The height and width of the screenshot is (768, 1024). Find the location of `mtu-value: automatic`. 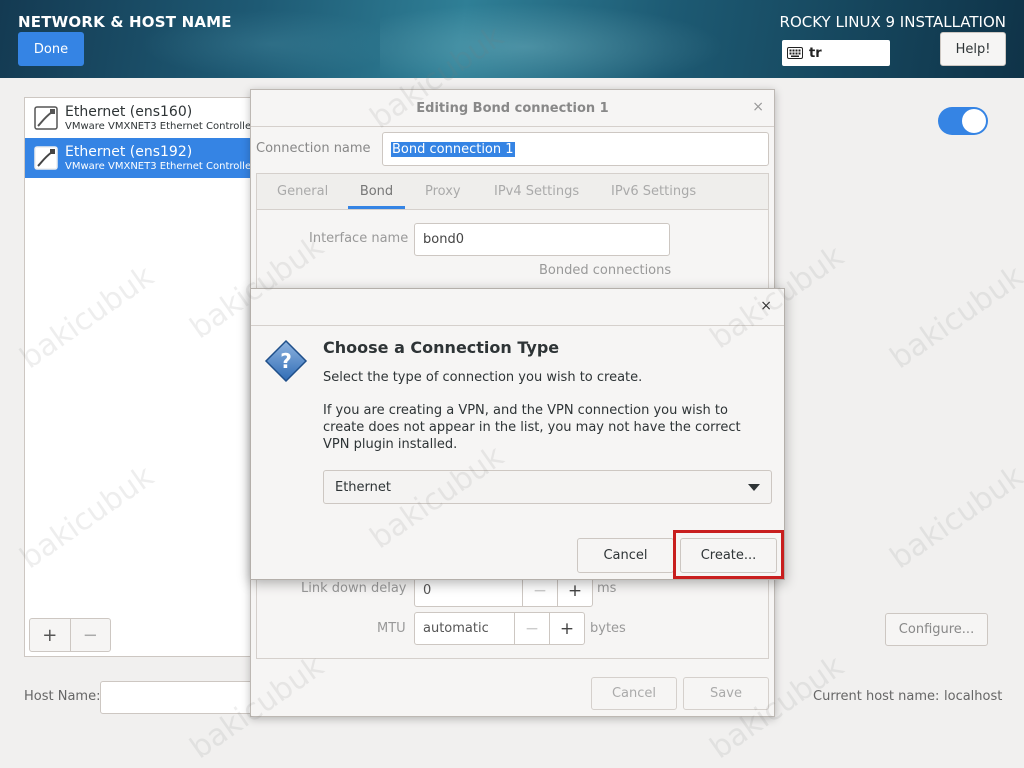

mtu-value: automatic is located at coordinates (464, 628).